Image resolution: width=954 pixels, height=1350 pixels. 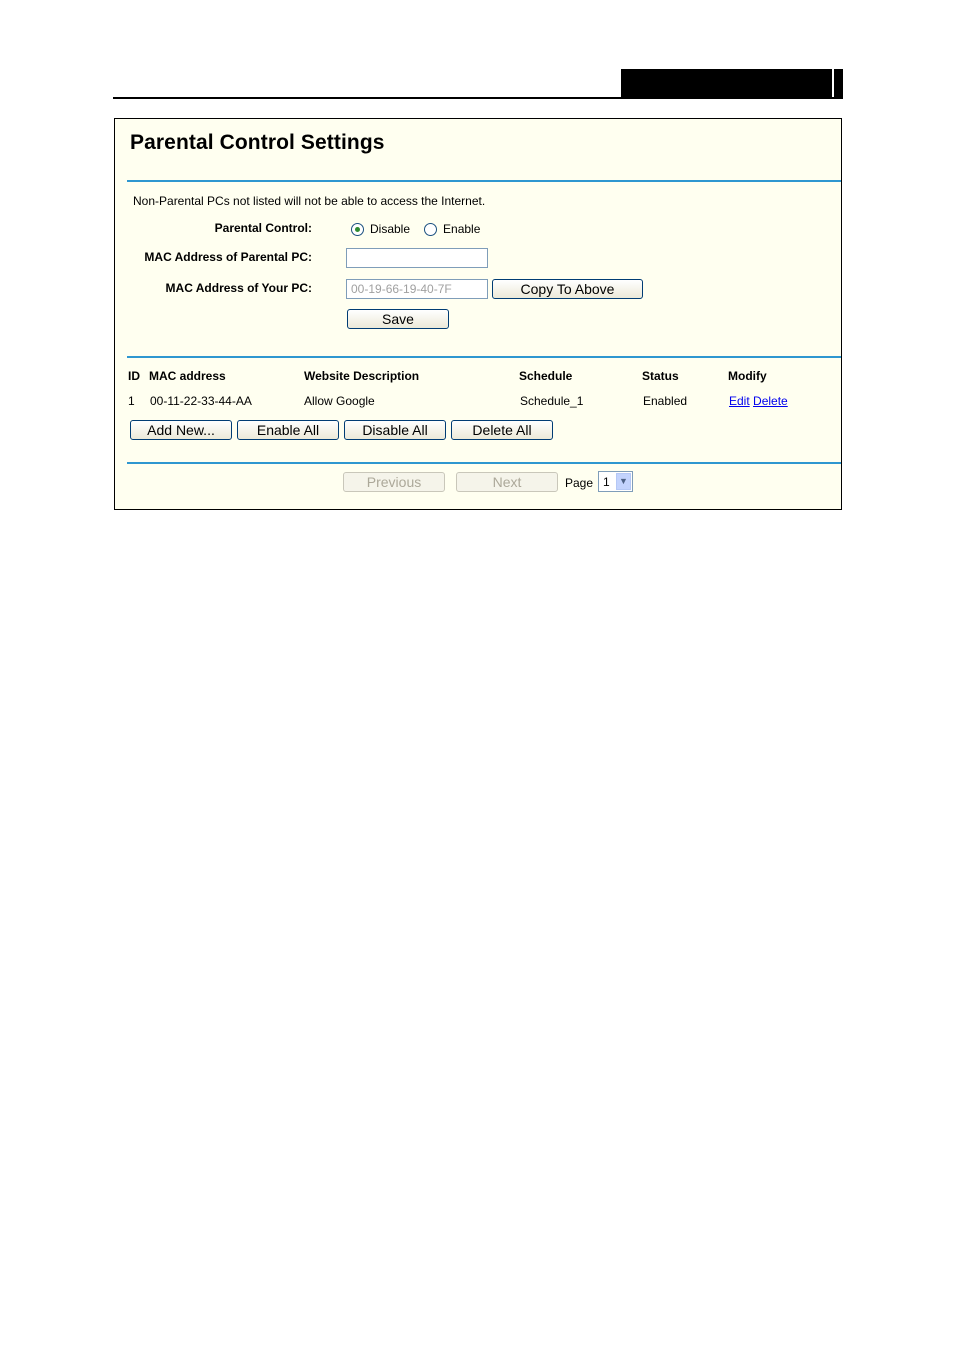 I want to click on parental-control-label: Parental Control:, so click(x=263, y=228).